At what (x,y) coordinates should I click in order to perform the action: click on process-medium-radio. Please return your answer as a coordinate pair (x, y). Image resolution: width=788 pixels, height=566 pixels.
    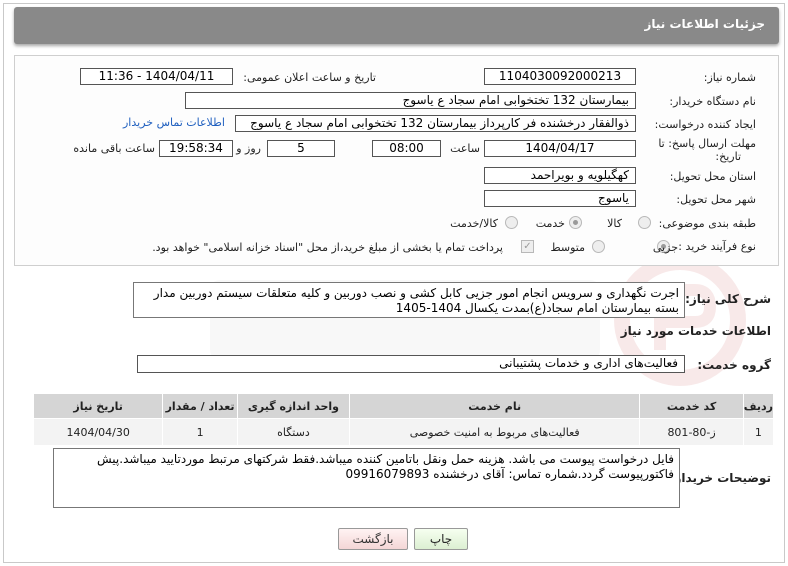
    Looking at the image, I should click on (598, 246).